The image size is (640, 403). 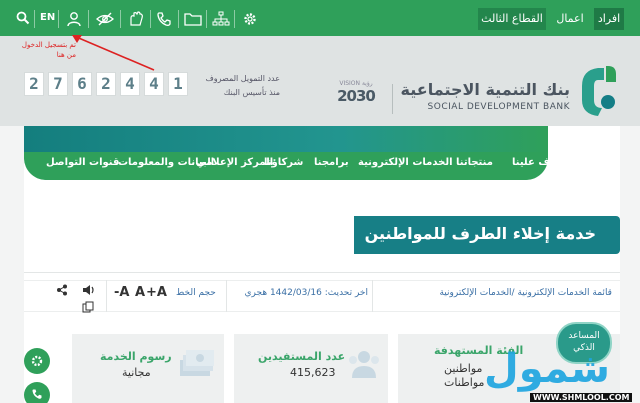 What do you see at coordinates (302, 356) in the screenshot?
I see `card-title: عدد المستفيدين` at bounding box center [302, 356].